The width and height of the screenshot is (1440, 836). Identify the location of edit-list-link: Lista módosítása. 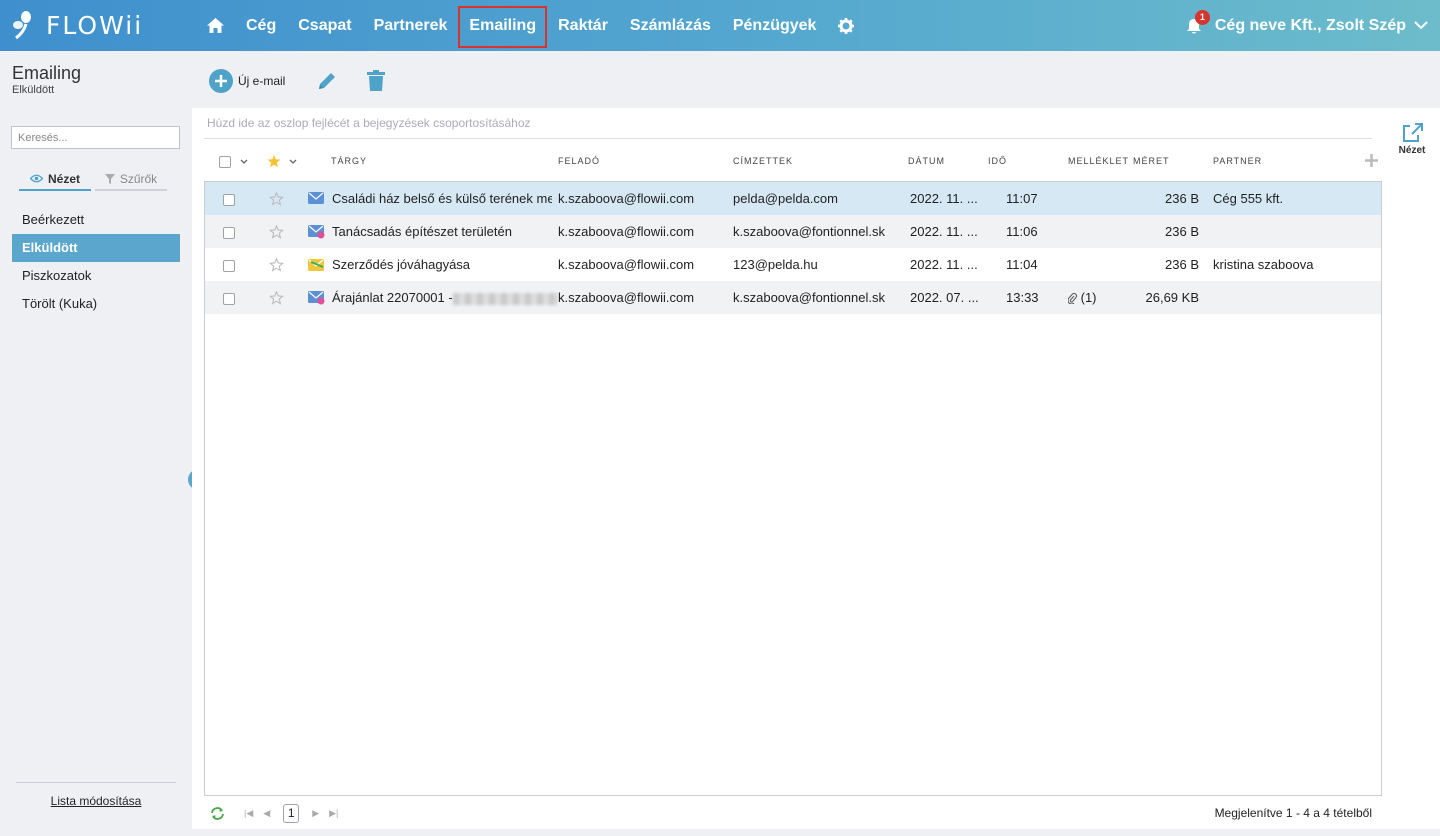
(96, 801).